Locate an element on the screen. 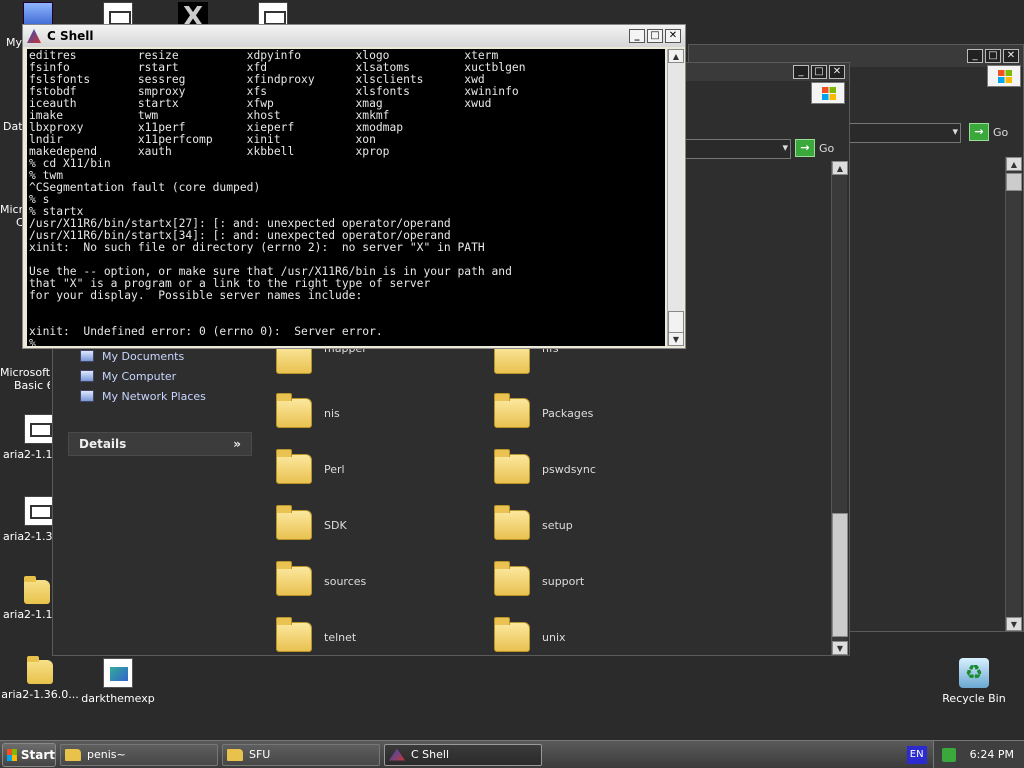 This screenshot has width=1024, height=768. taskbar-item: penis~ is located at coordinates (139, 754).